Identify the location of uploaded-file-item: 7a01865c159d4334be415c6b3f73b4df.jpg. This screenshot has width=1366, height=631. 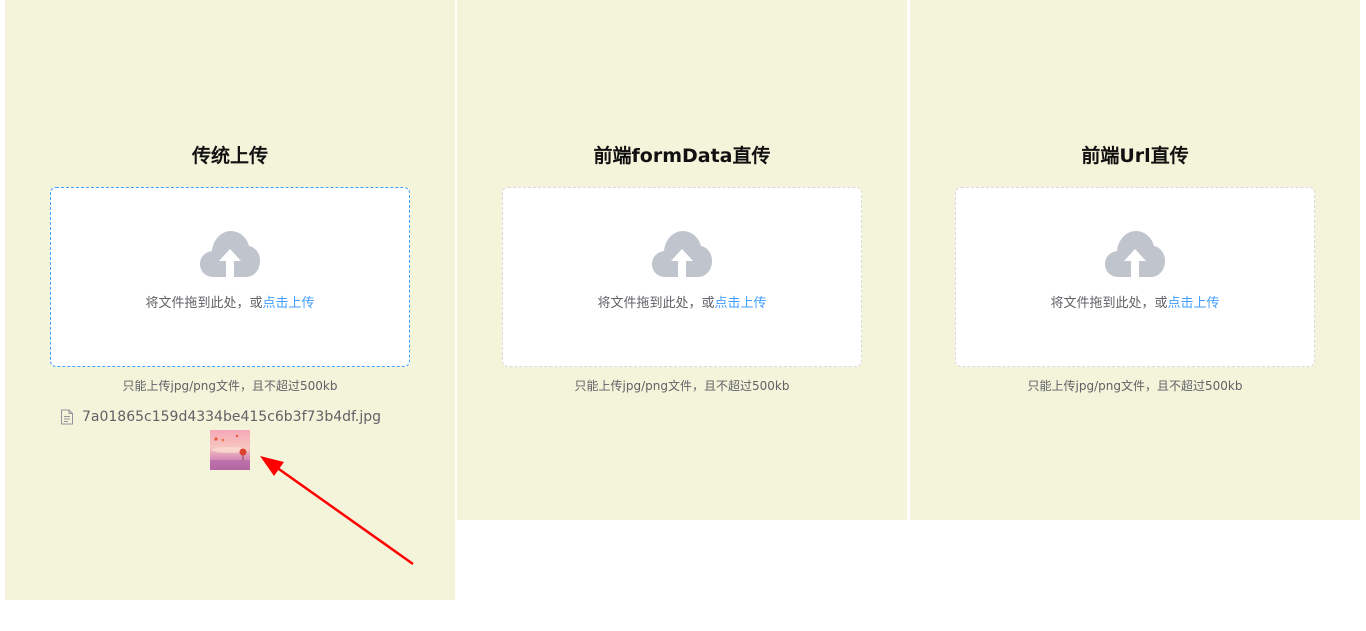
(220, 417).